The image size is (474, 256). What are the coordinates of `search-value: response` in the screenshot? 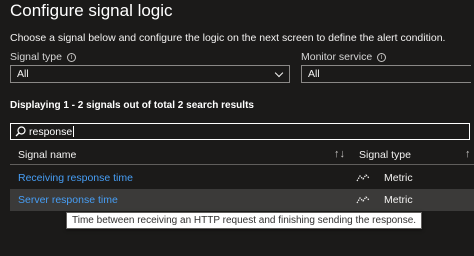 It's located at (51, 131).